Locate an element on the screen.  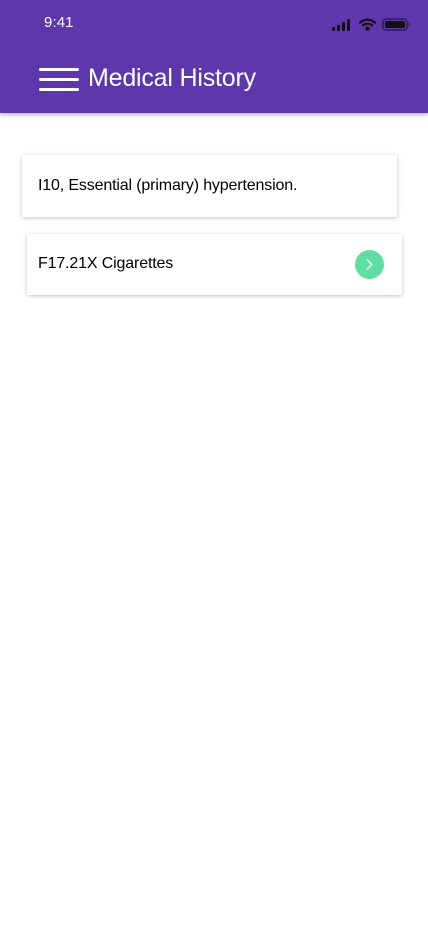
medical-history-item-label: I10, Essential (primary) hypertension. is located at coordinates (168, 185).